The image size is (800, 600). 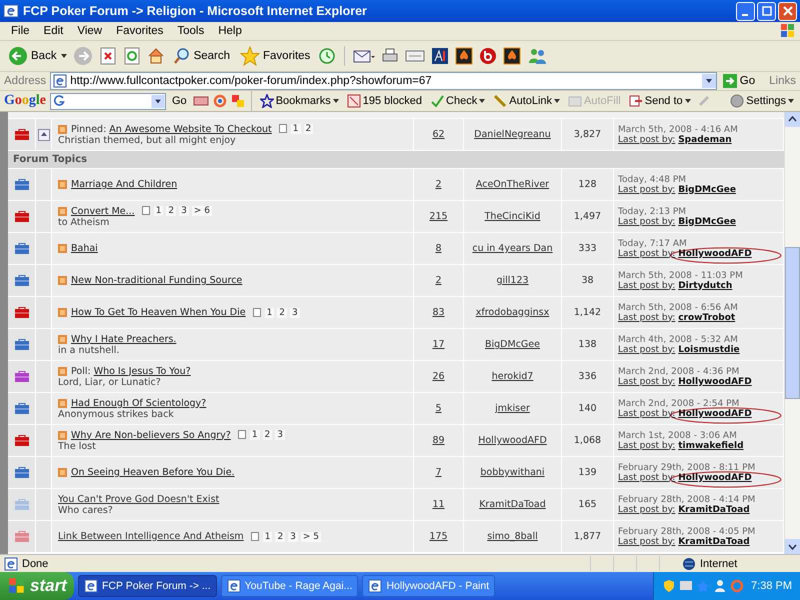 I want to click on replies-count-link: 17, so click(x=438, y=344).